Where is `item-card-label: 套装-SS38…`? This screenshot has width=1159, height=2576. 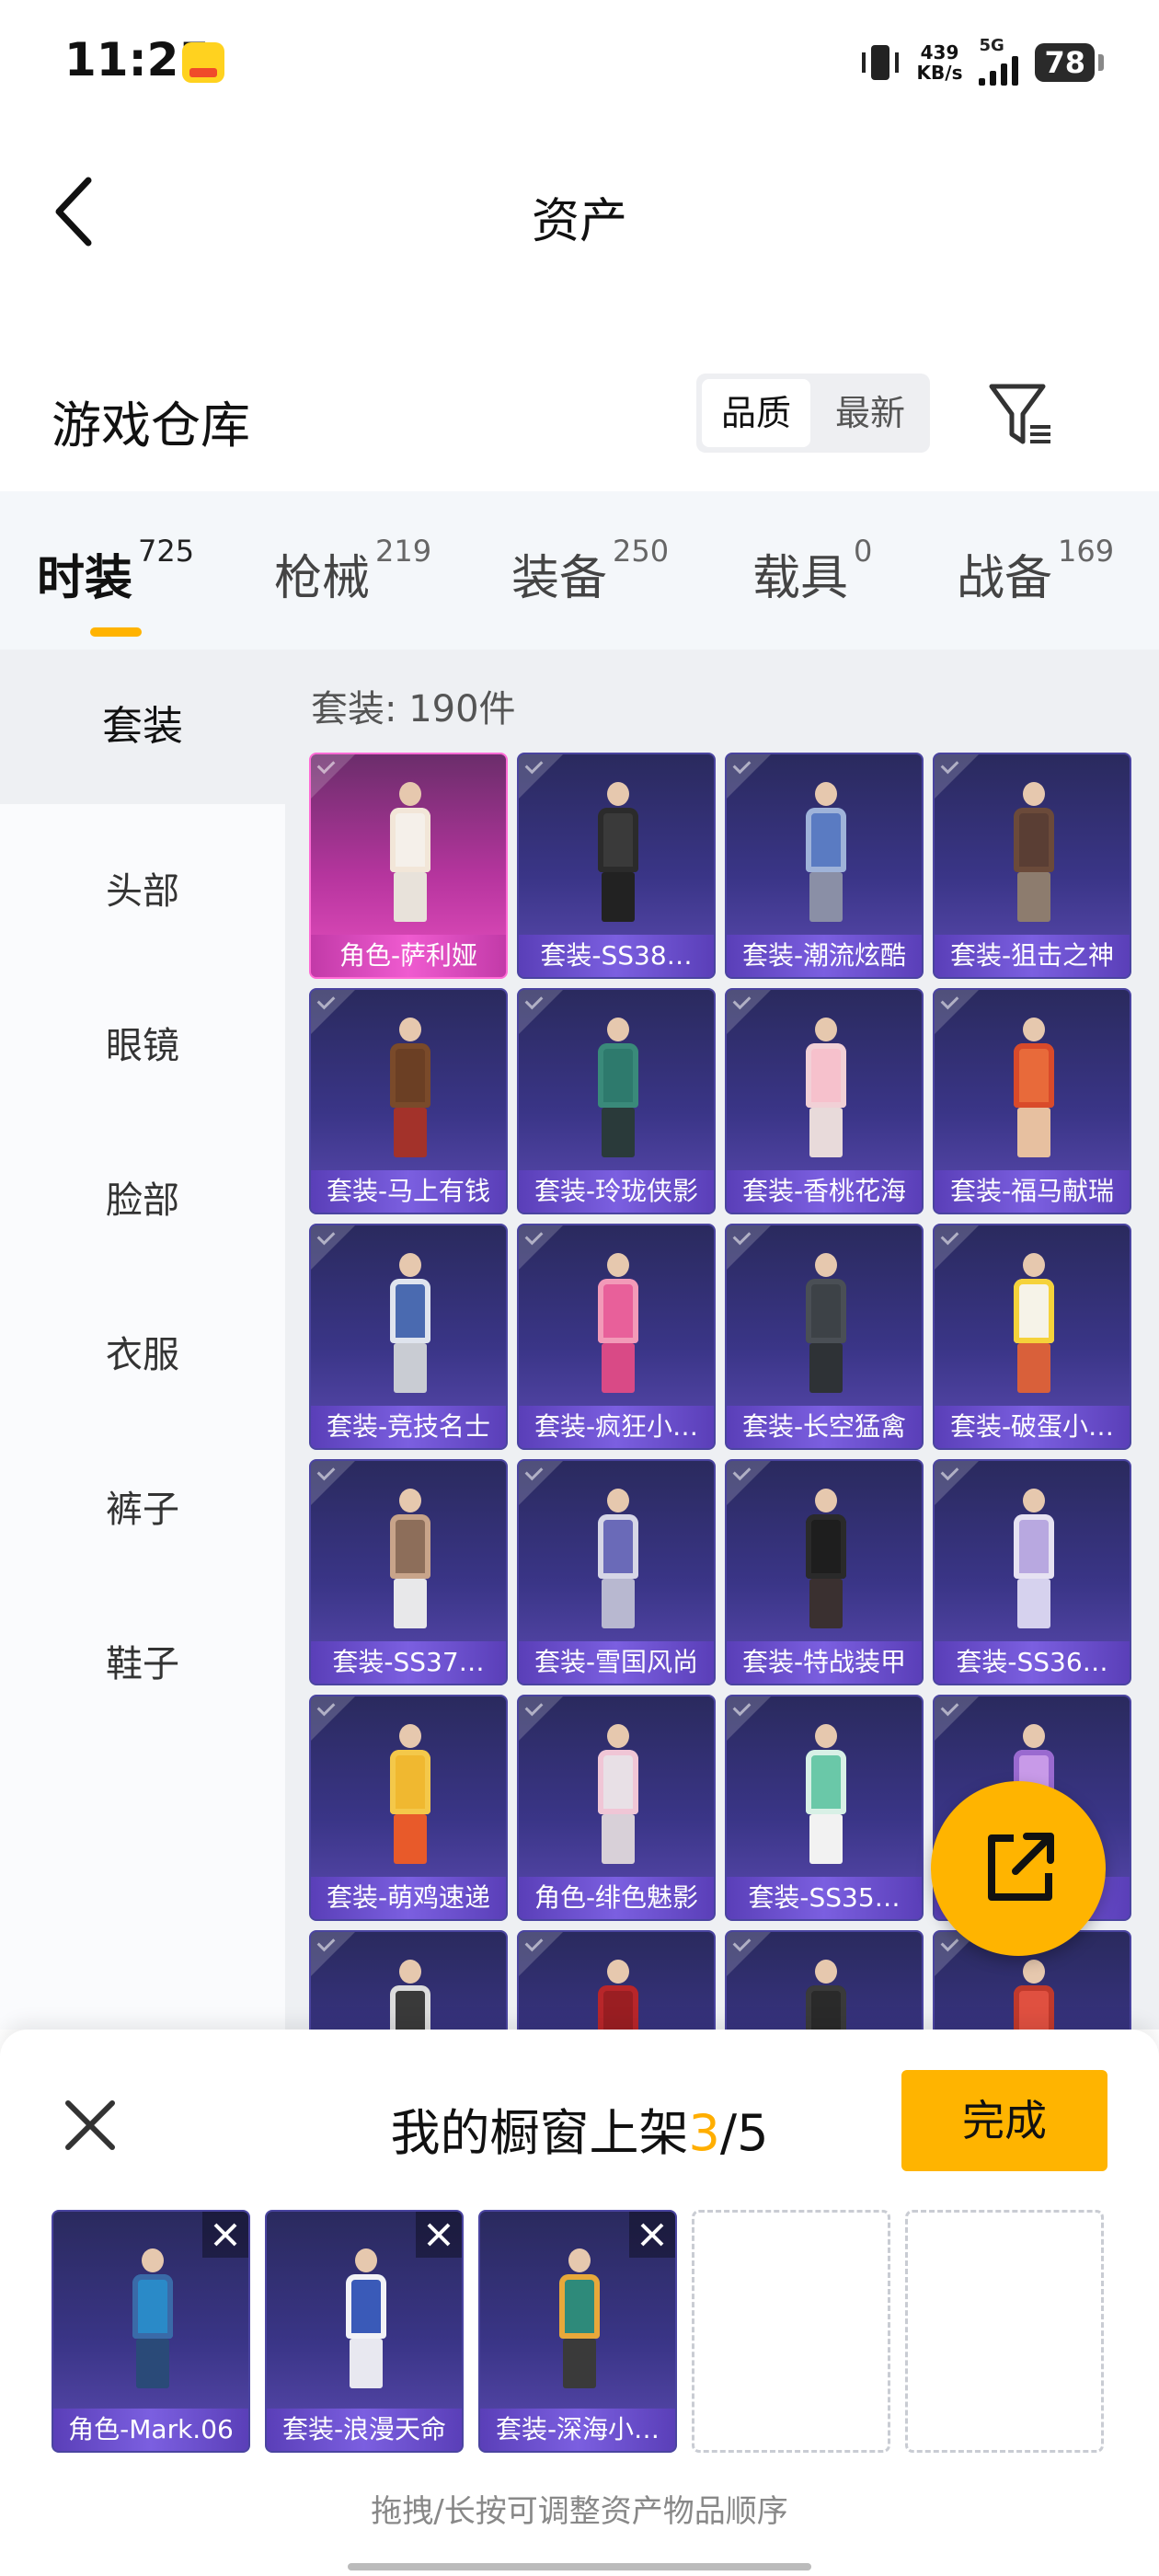
item-card-label: 套装-SS38… is located at coordinates (616, 956).